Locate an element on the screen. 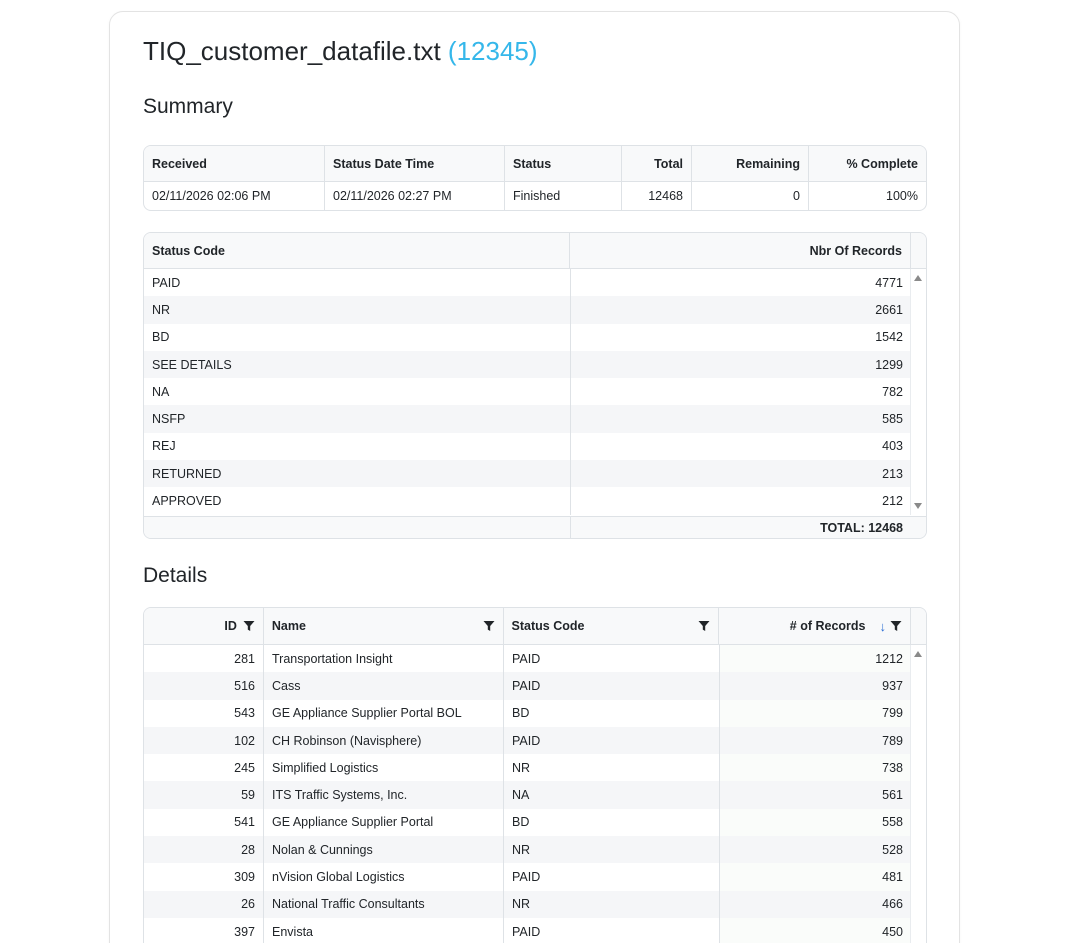 The height and width of the screenshot is (943, 1068). status-code-cell: SEE DETAILS is located at coordinates (357, 364).